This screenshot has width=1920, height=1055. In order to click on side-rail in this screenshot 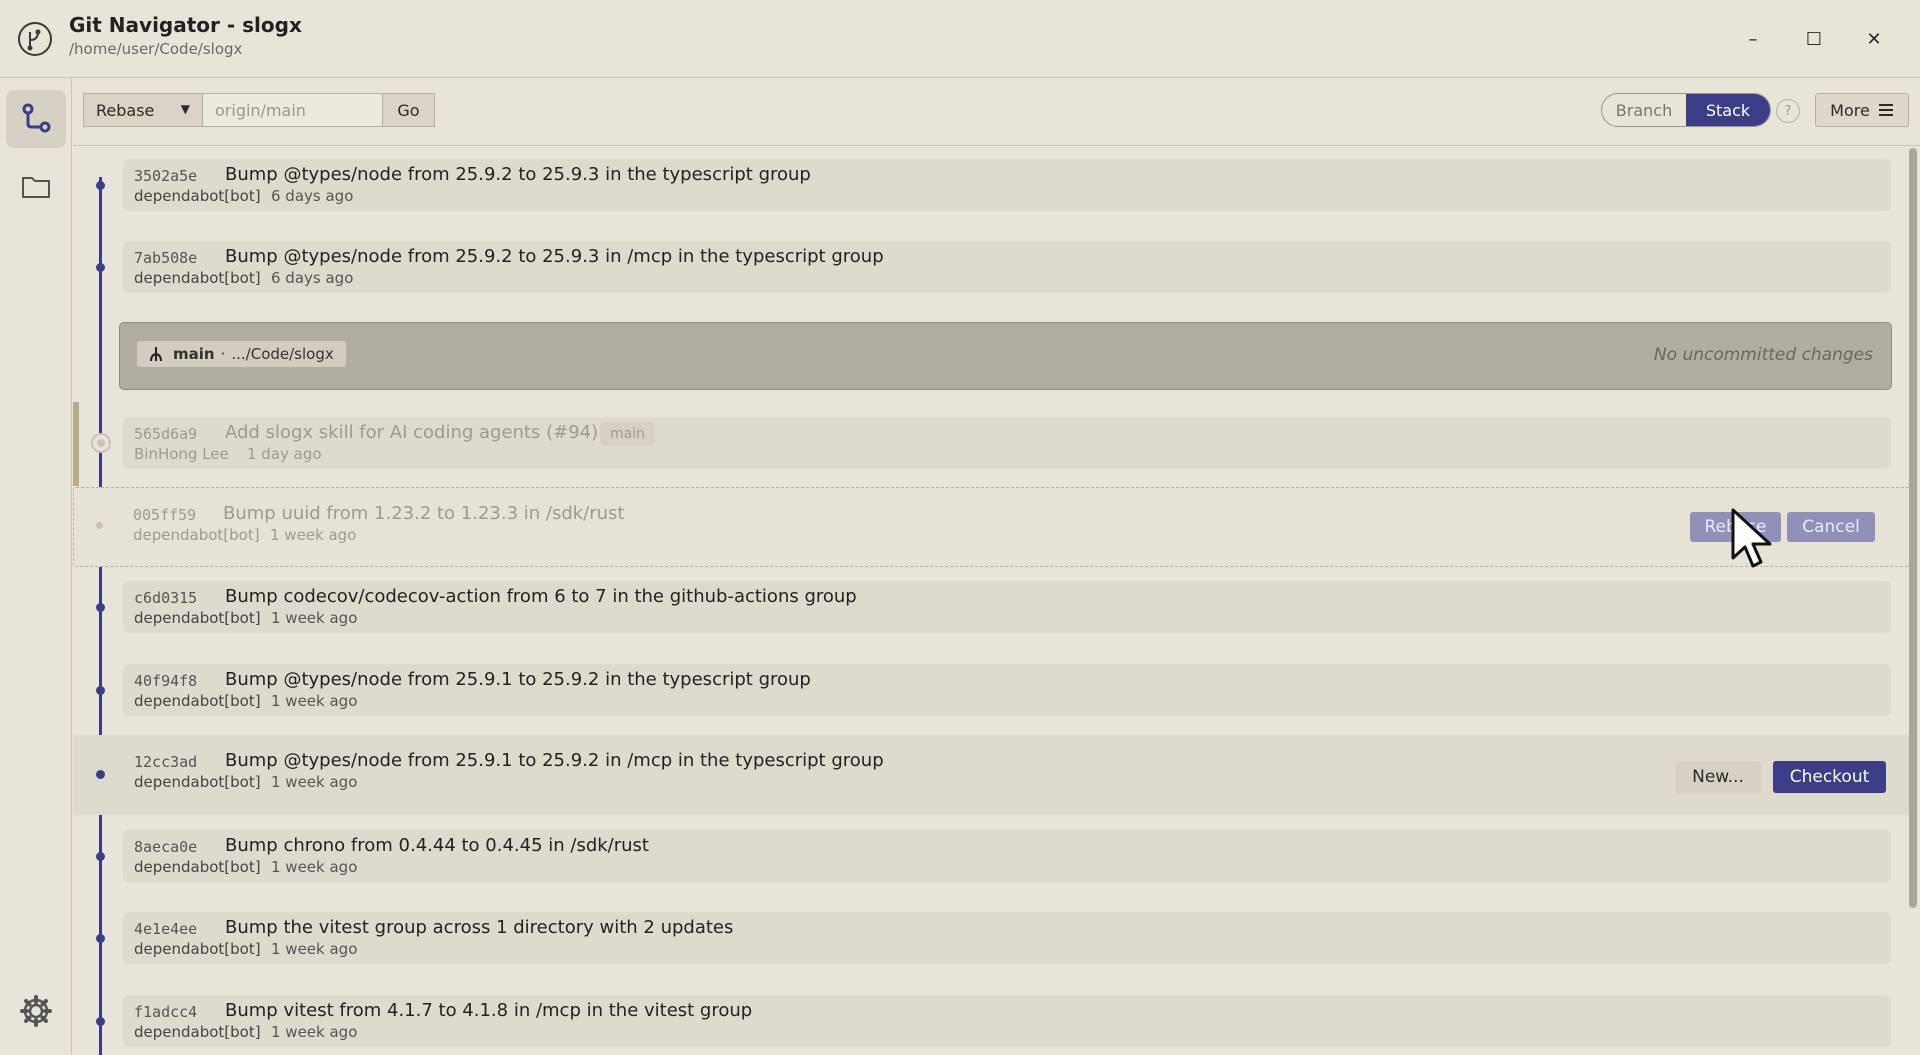, I will do `click(36, 566)`.